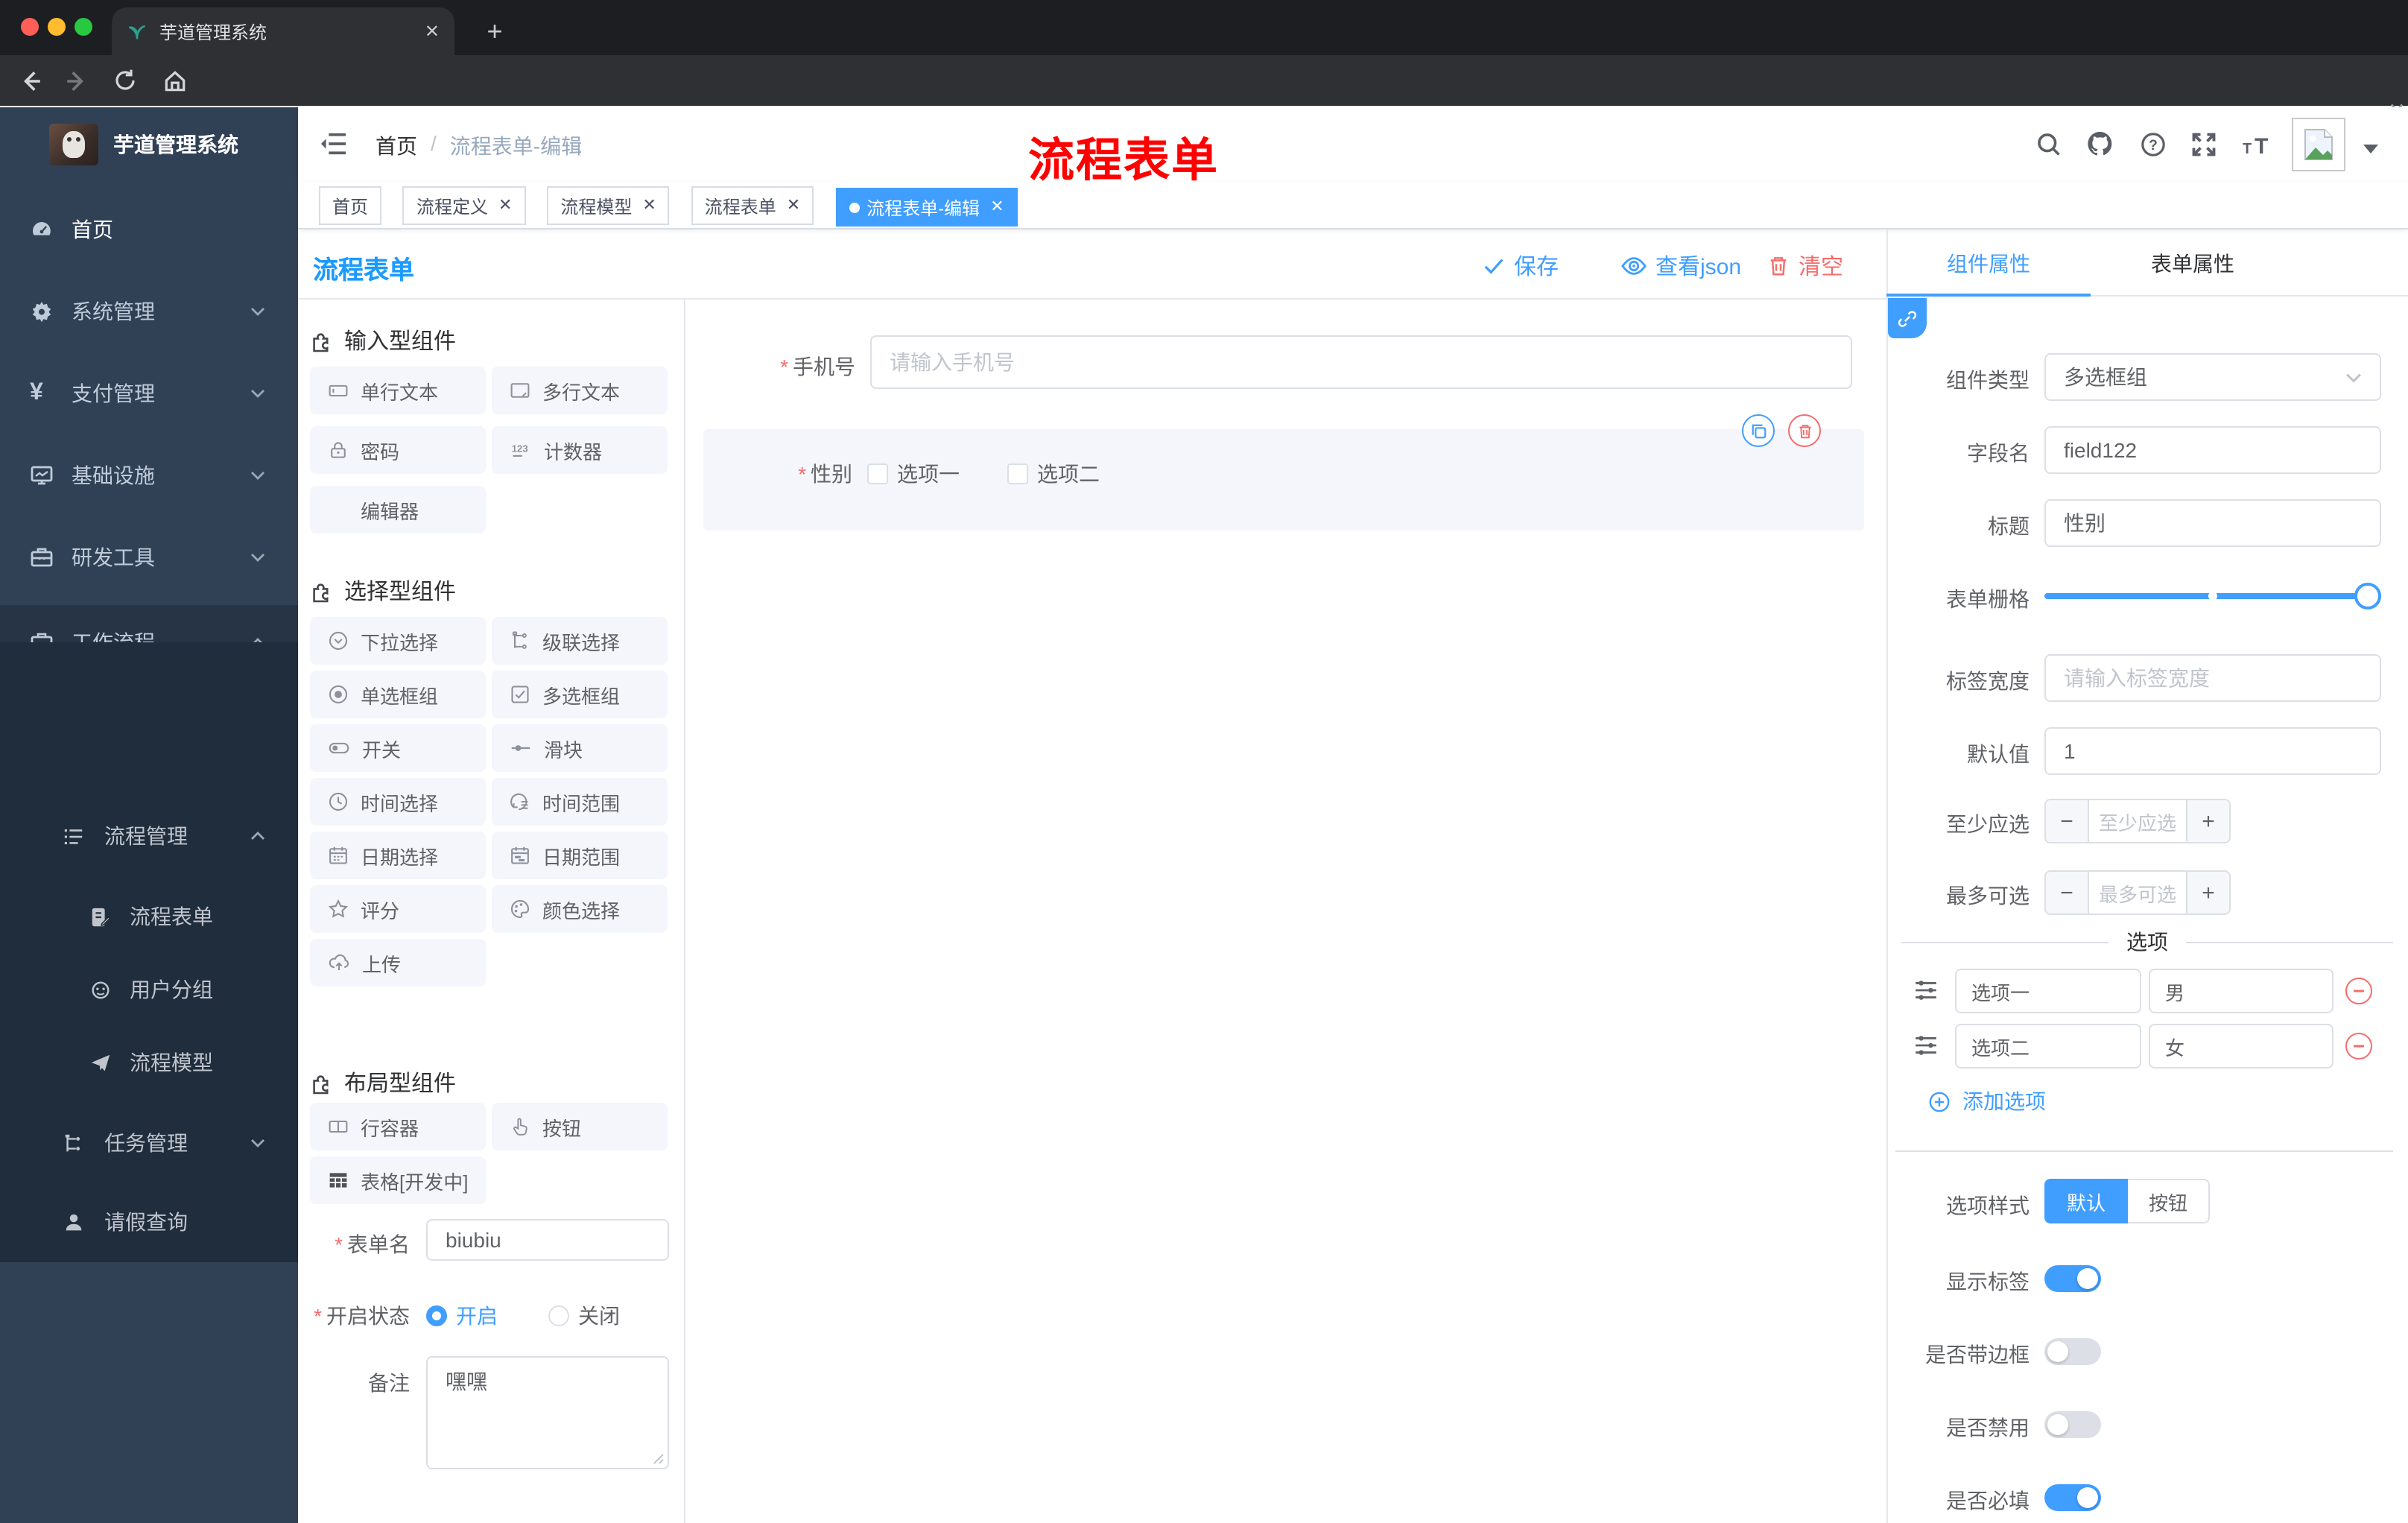 Image resolution: width=2408 pixels, height=1523 pixels. What do you see at coordinates (2358, 1046) in the screenshot?
I see `remove-option2-button` at bounding box center [2358, 1046].